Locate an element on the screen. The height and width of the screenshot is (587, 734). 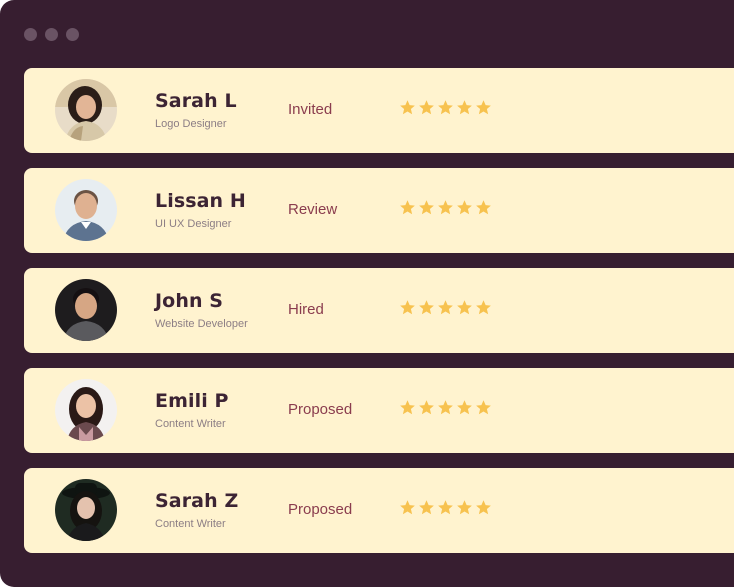
candidate-status: Invited is located at coordinates (310, 109).